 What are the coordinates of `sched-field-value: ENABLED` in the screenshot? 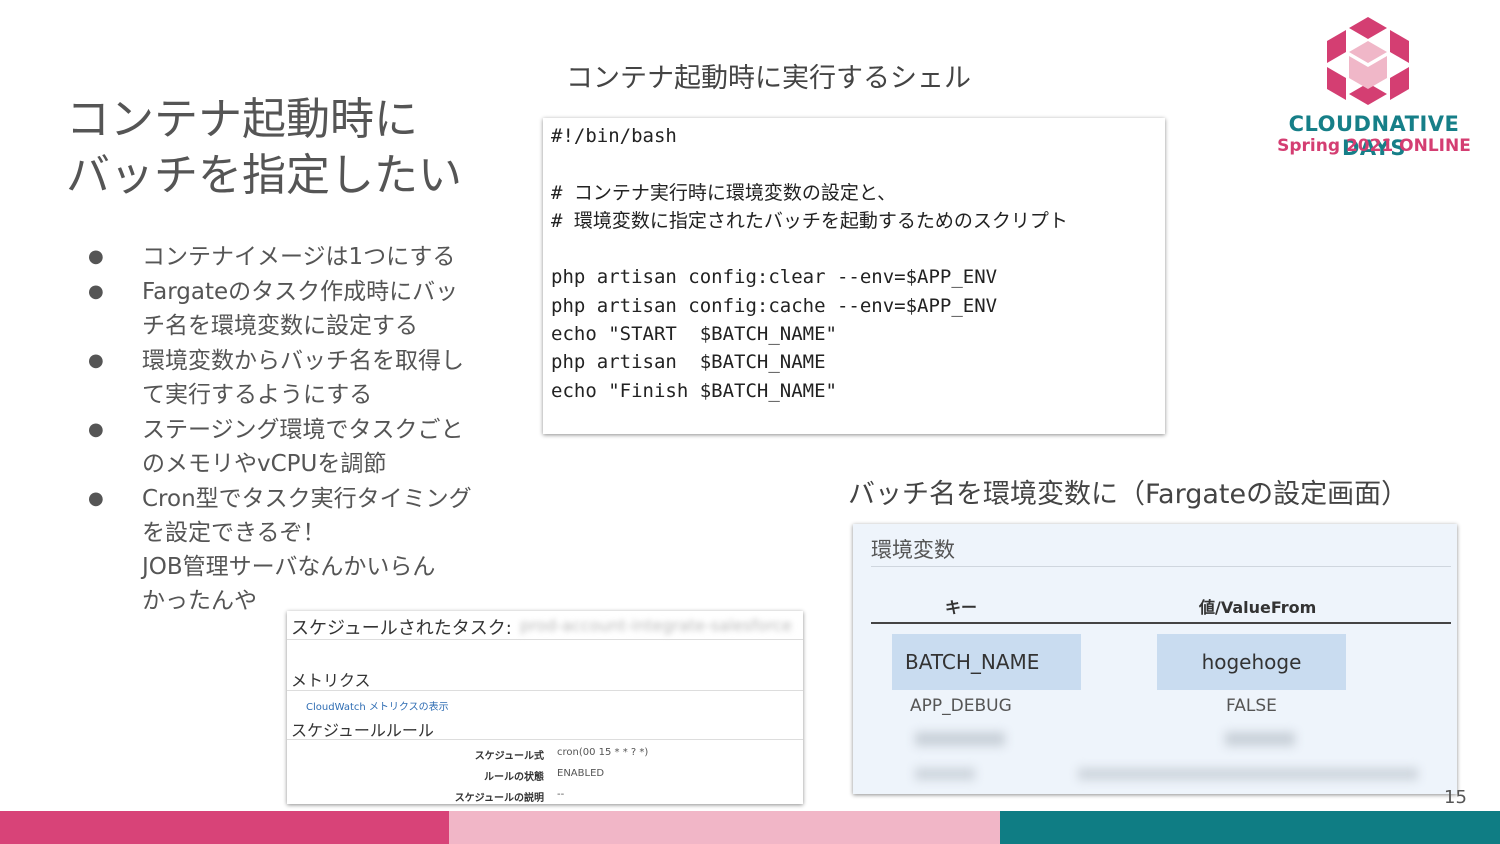 It's located at (581, 773).